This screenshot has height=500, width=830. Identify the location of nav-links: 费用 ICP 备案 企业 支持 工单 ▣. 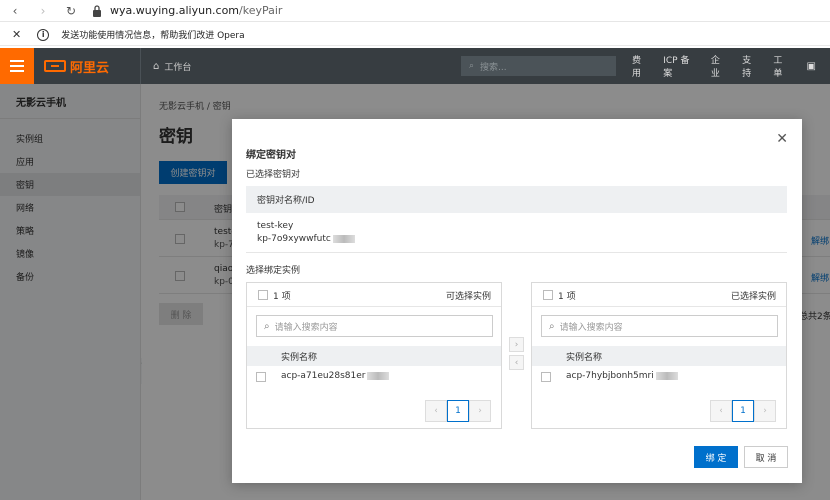
(731, 66).